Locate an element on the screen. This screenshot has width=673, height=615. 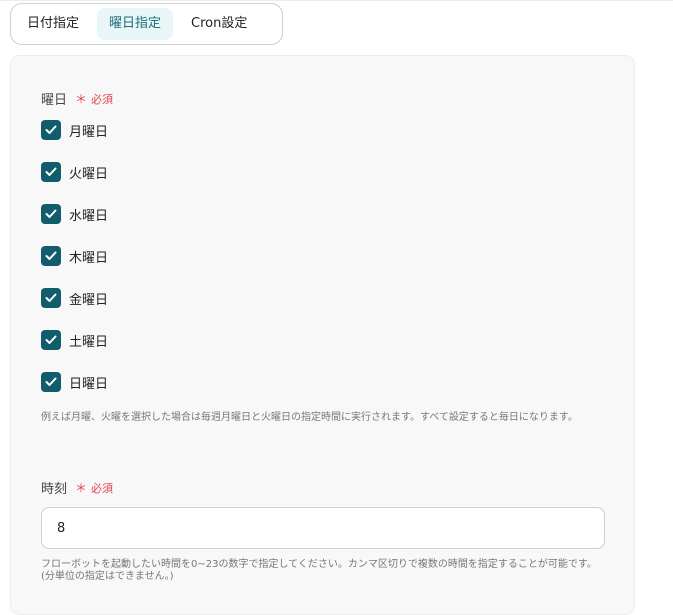
weekday-label: 火曜日 is located at coordinates (89, 174).